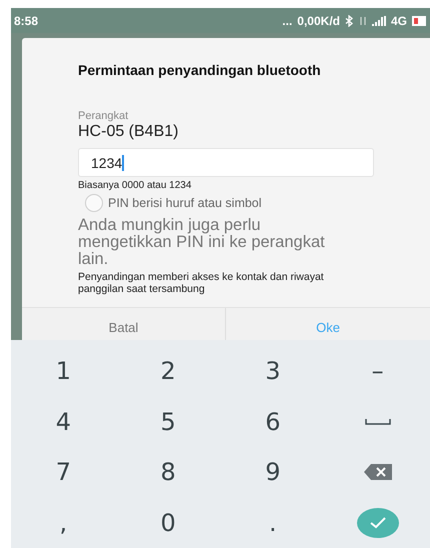 Image resolution: width=430 pixels, height=548 pixels. I want to click on bluetooth-icon, so click(349, 20).